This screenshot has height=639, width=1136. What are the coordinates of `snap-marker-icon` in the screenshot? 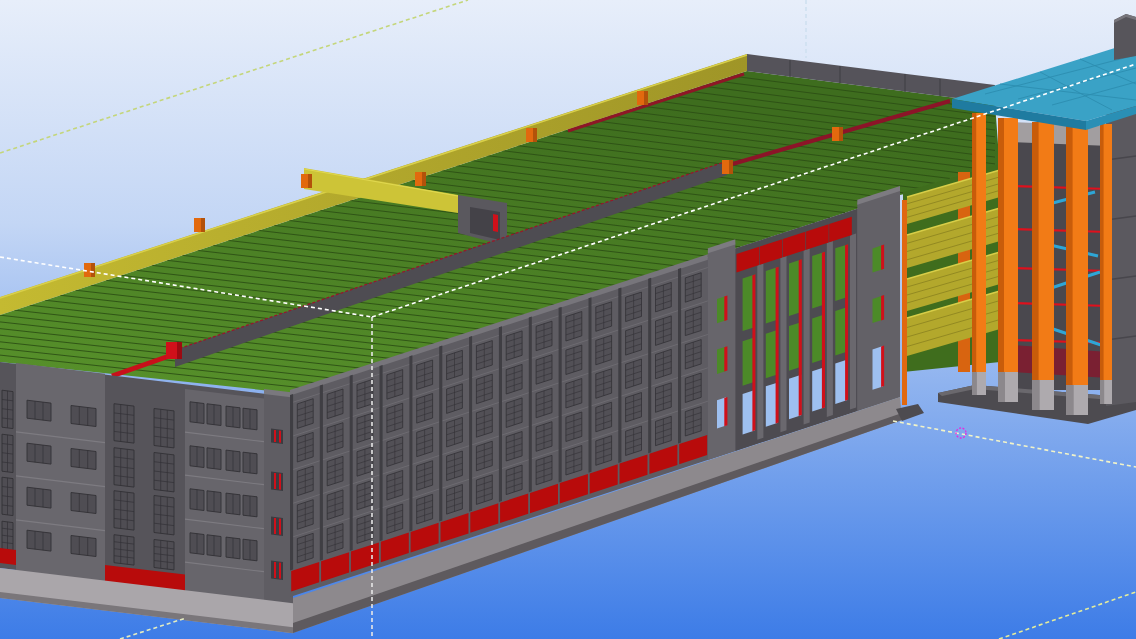 It's located at (961, 433).